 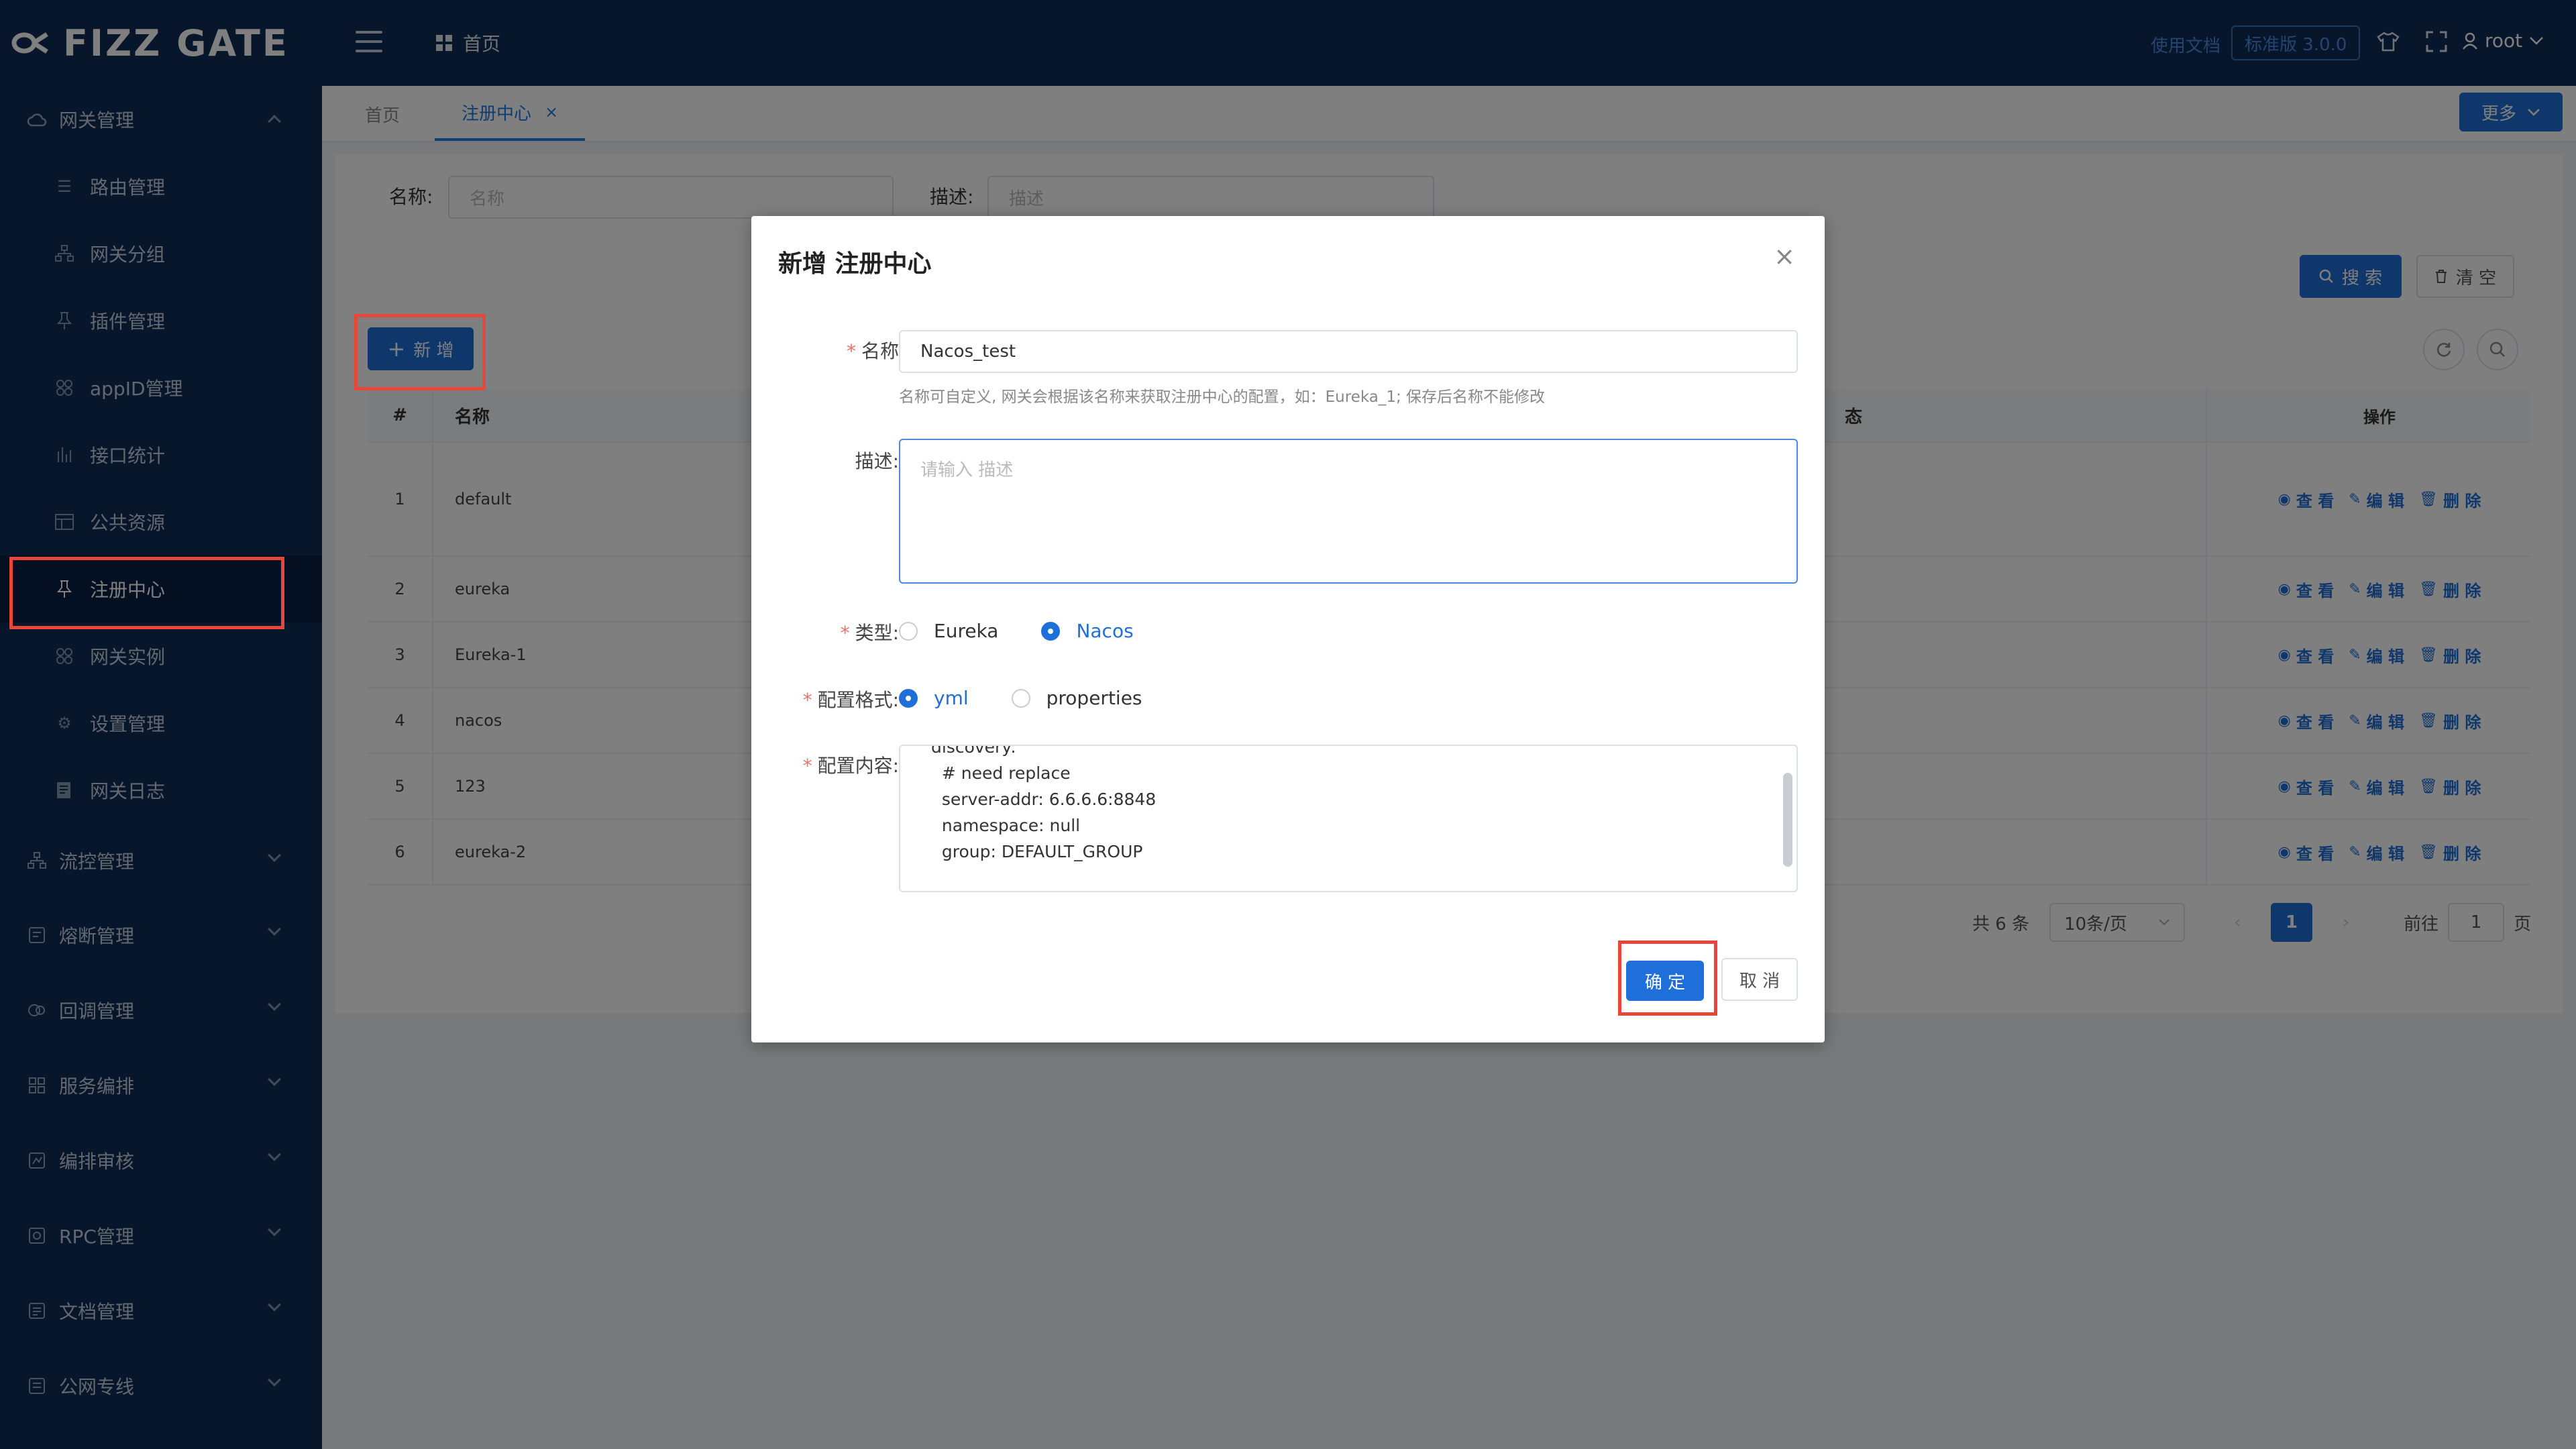 I want to click on content-label: * 配置内容:, so click(x=850, y=766).